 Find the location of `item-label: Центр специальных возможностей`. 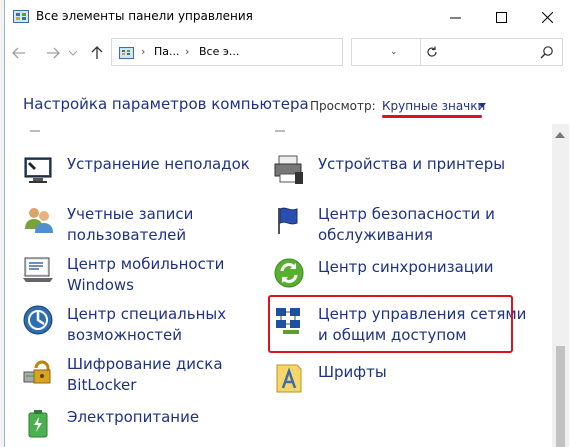

item-label: Центр специальных возможностей is located at coordinates (147, 324).